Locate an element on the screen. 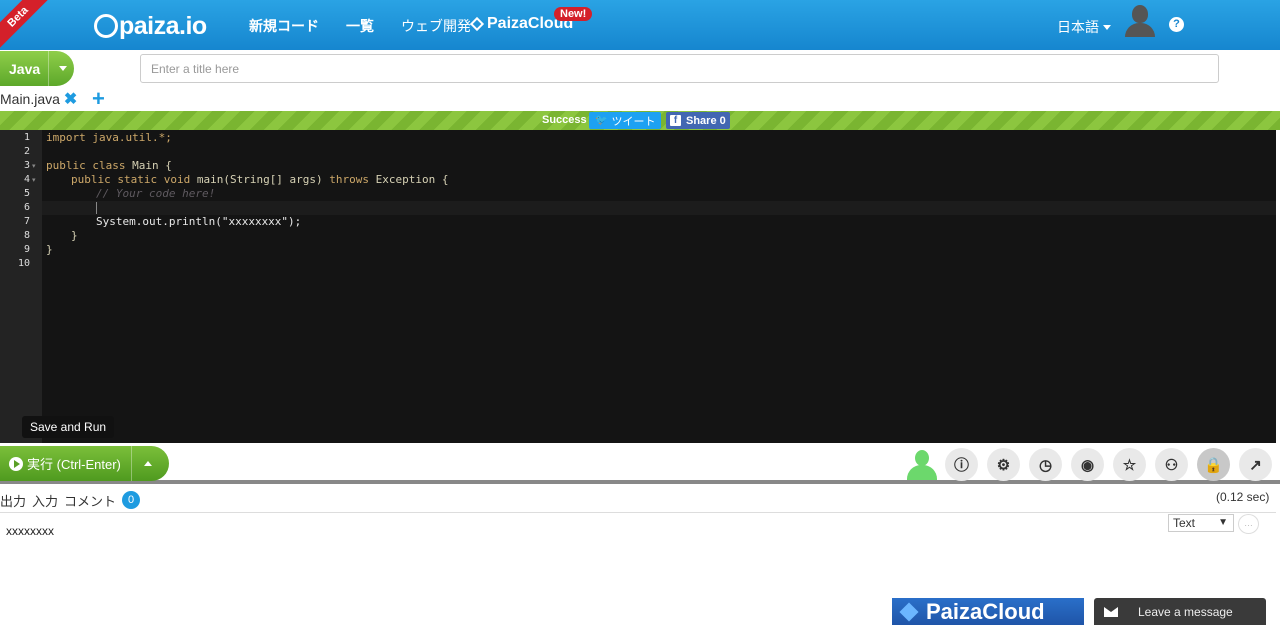 Image resolution: width=1280 pixels, height=625 pixels. code-comment: // Your code here! is located at coordinates (156, 193).